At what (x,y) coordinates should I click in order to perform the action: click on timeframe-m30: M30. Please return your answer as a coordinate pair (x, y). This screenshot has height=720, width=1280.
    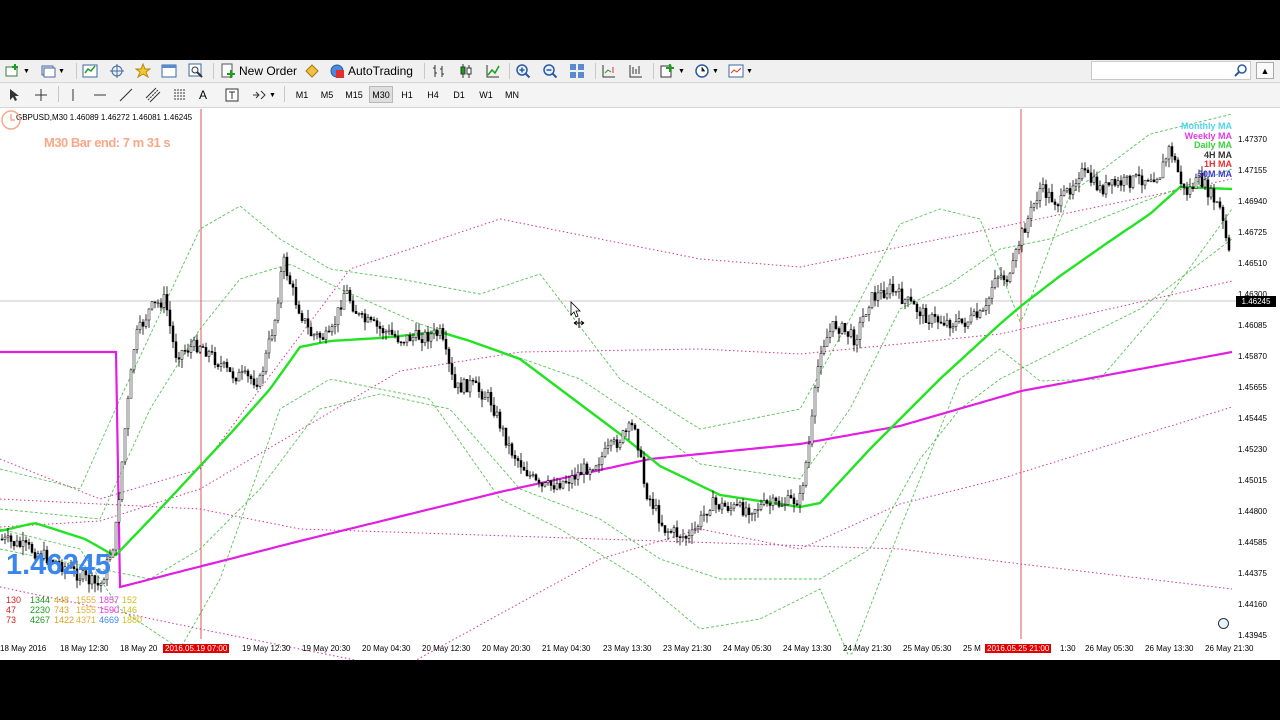
    Looking at the image, I should click on (381, 94).